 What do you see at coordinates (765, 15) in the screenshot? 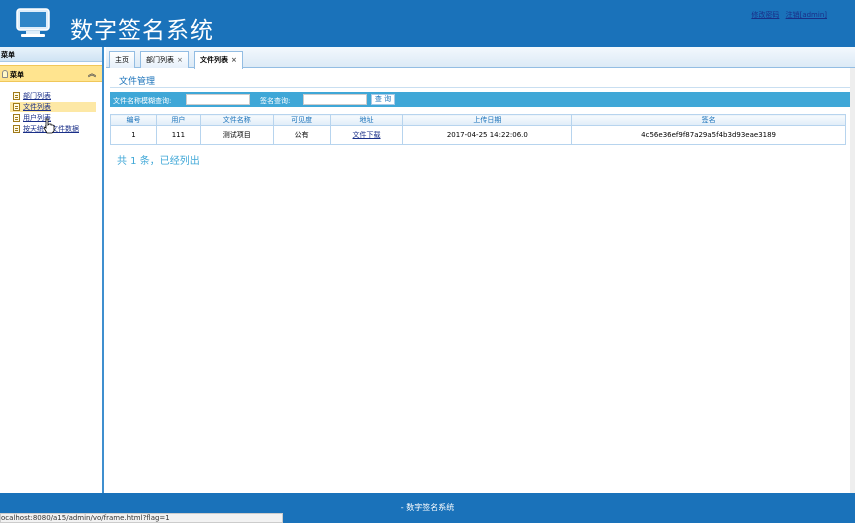
I see `change-password-link: 修改密码` at bounding box center [765, 15].